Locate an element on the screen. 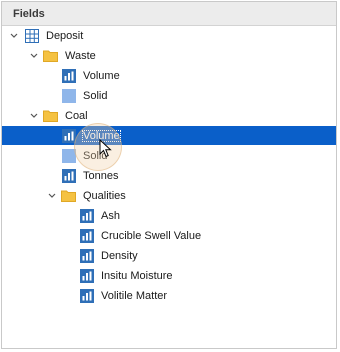 This screenshot has width=340, height=352. tree-label: Ash is located at coordinates (110, 215).